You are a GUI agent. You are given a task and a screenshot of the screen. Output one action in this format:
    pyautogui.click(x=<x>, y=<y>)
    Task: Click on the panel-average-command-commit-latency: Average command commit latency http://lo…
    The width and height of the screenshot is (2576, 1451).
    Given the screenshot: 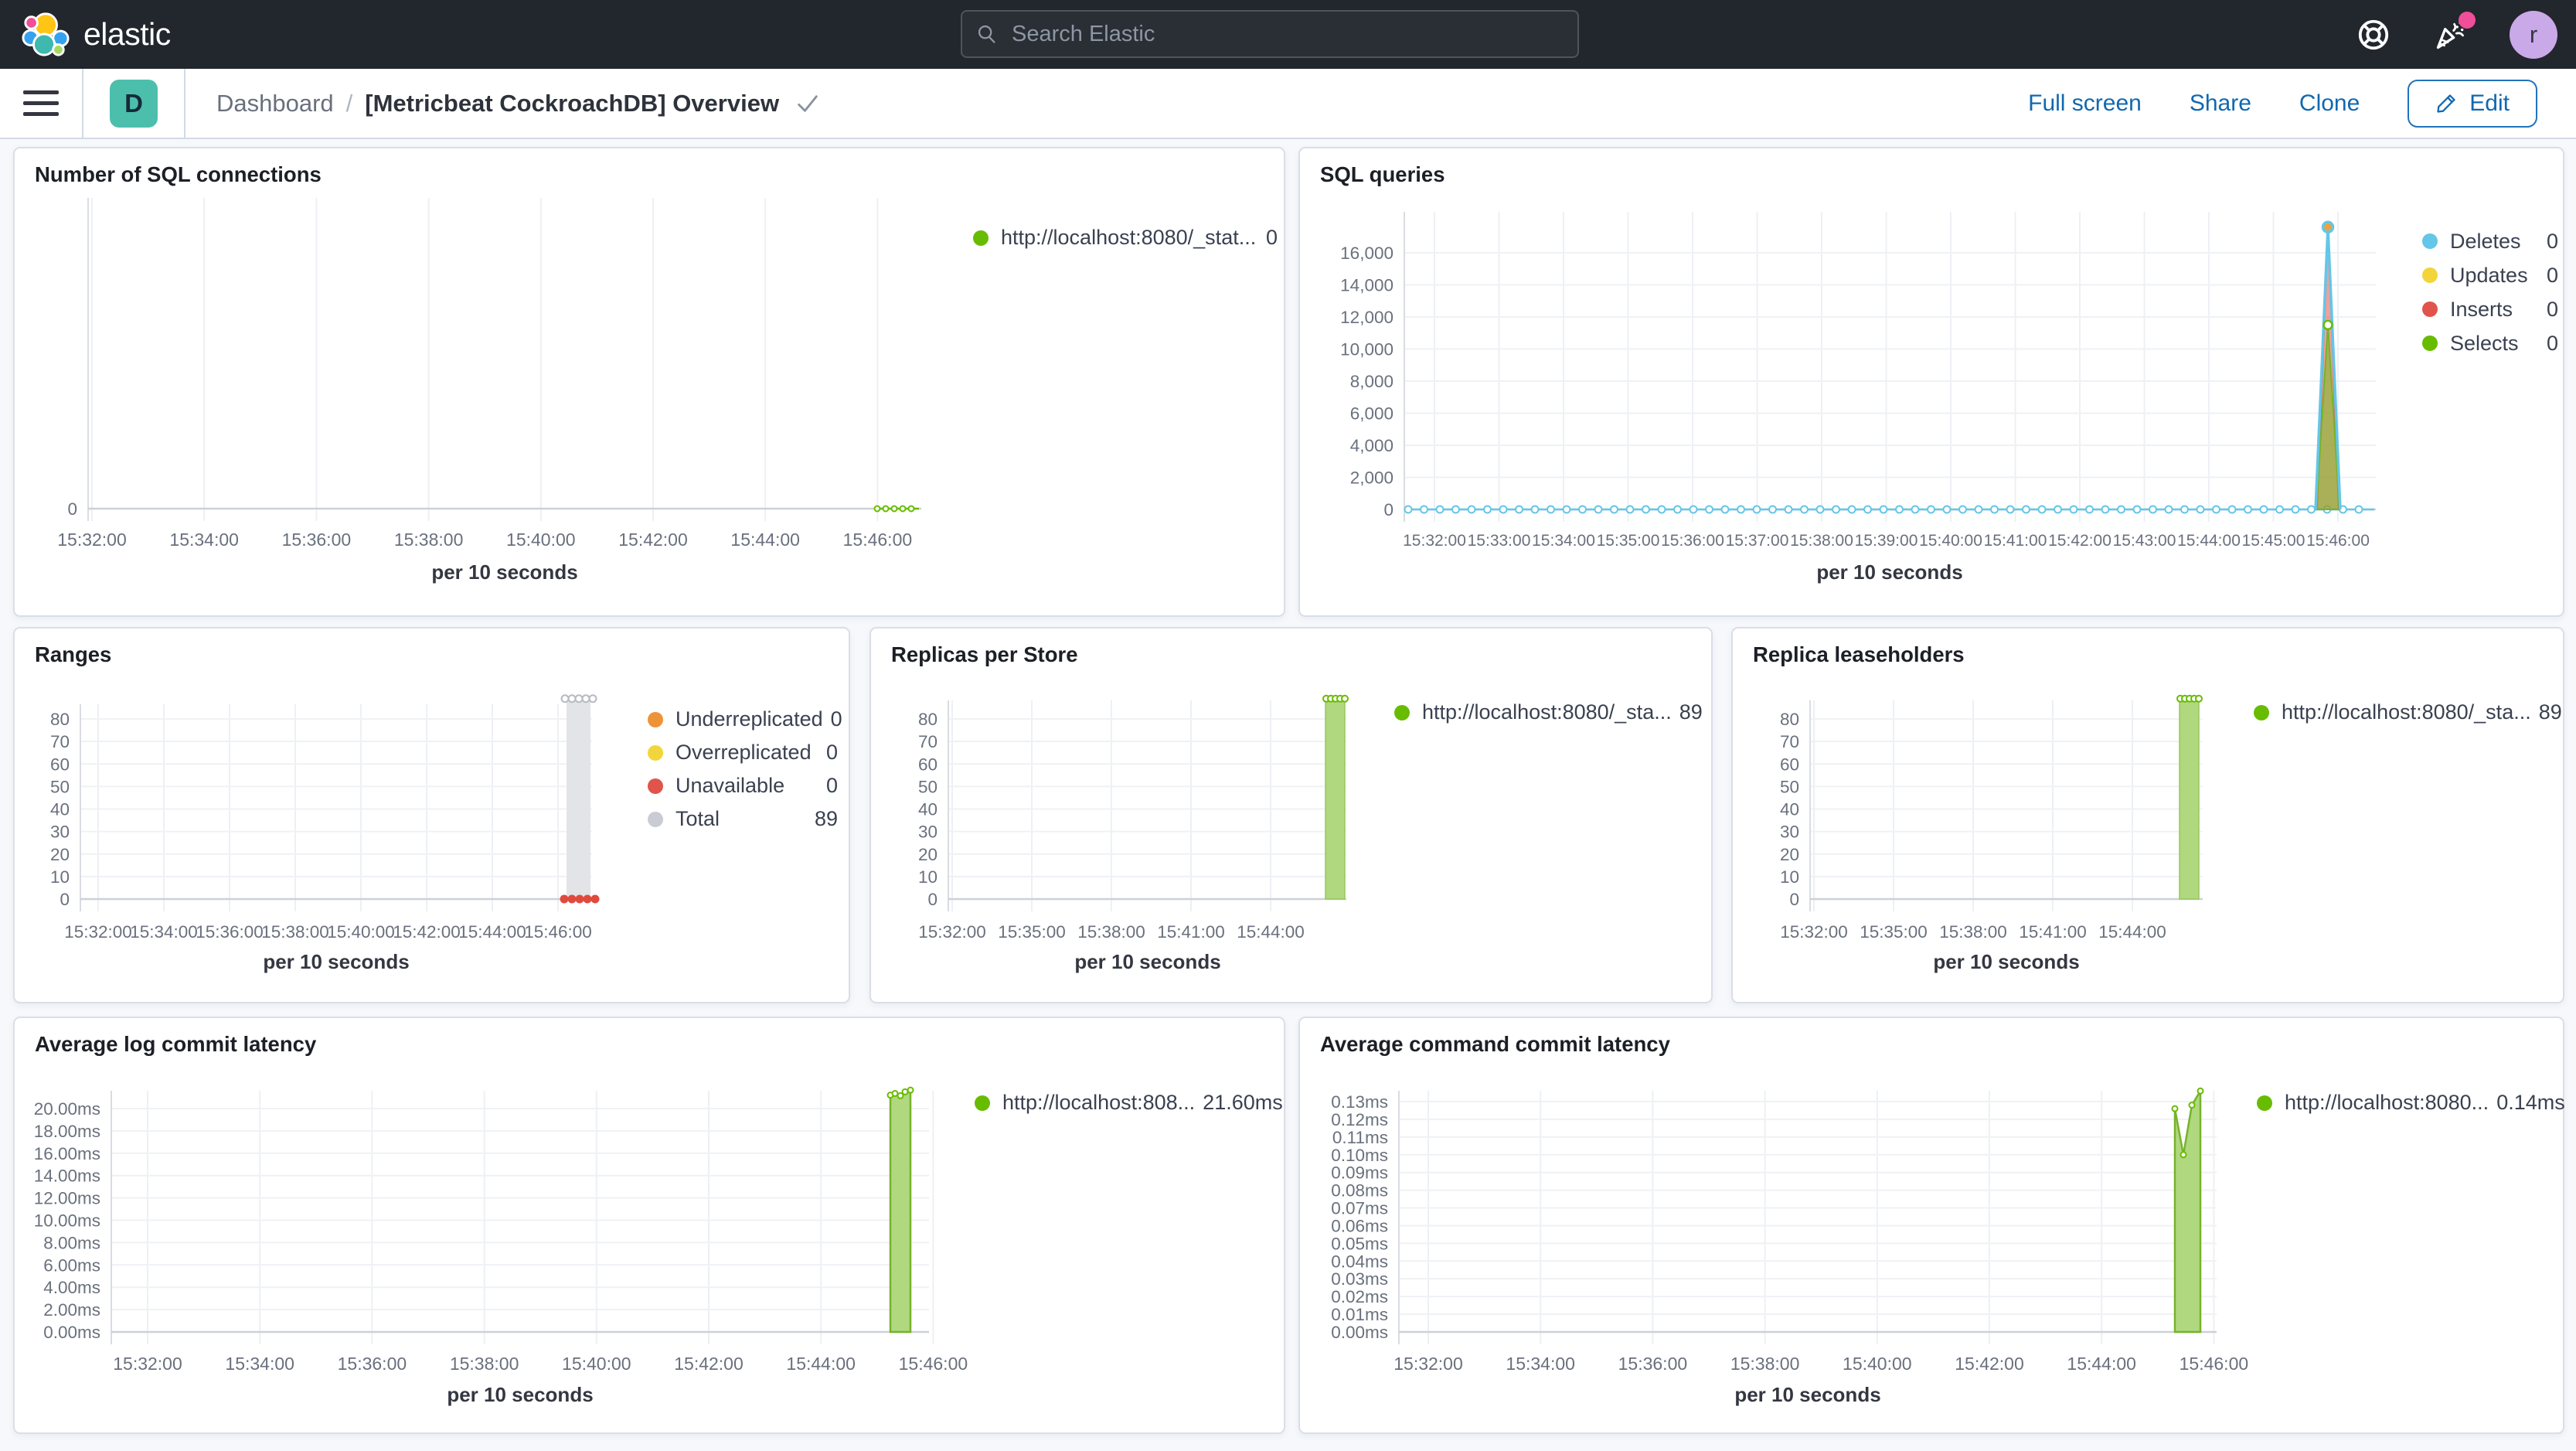 What is the action you would take?
    pyautogui.click(x=1932, y=1225)
    